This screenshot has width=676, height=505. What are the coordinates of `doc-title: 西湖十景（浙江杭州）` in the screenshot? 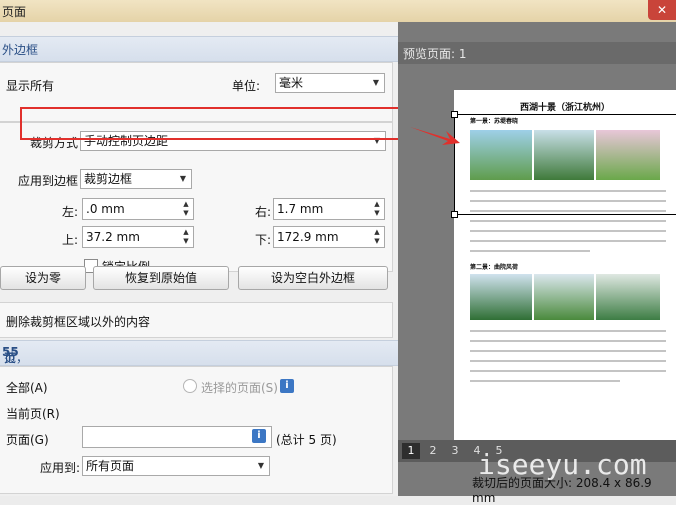 It's located at (564, 108).